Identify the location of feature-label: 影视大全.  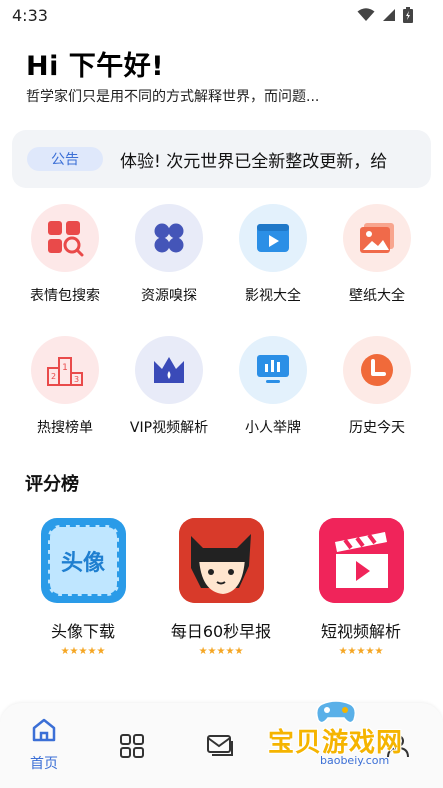
(273, 296).